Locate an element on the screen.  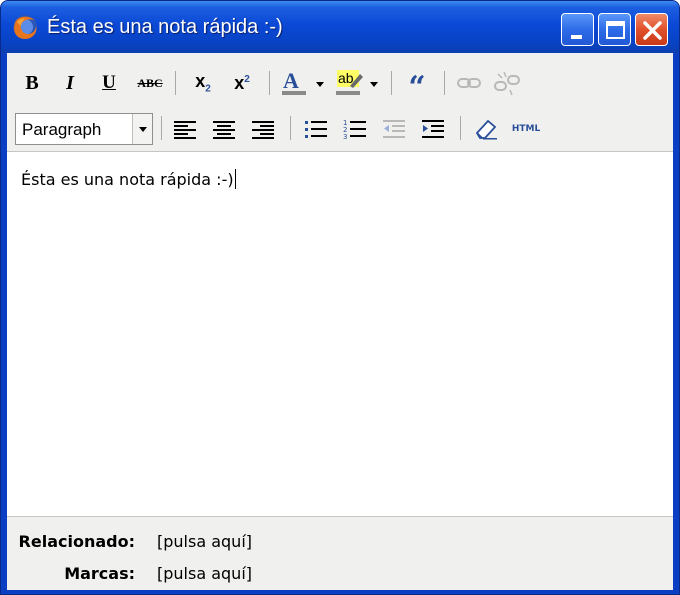
link-icon is located at coordinates (469, 83).